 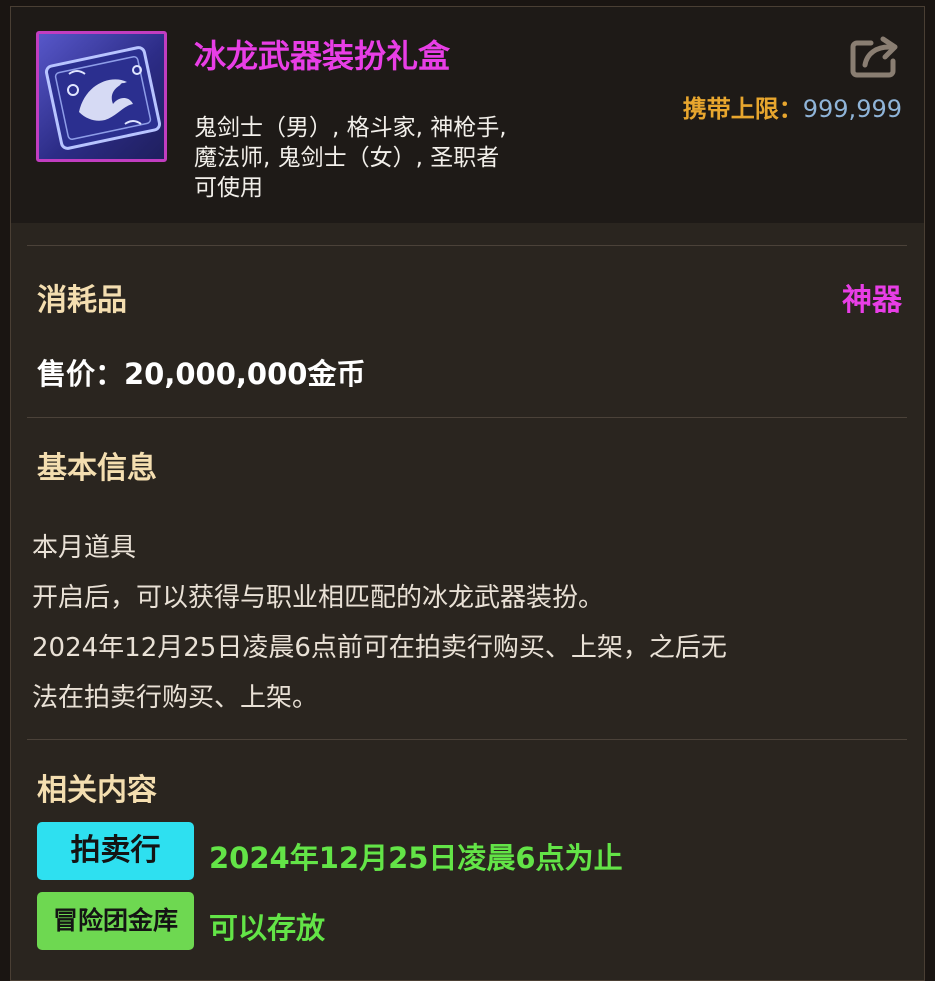 I want to click on description-line: 开启后，可以获得与职业相匹配的冰龙武器装扮。, so click(x=318, y=598).